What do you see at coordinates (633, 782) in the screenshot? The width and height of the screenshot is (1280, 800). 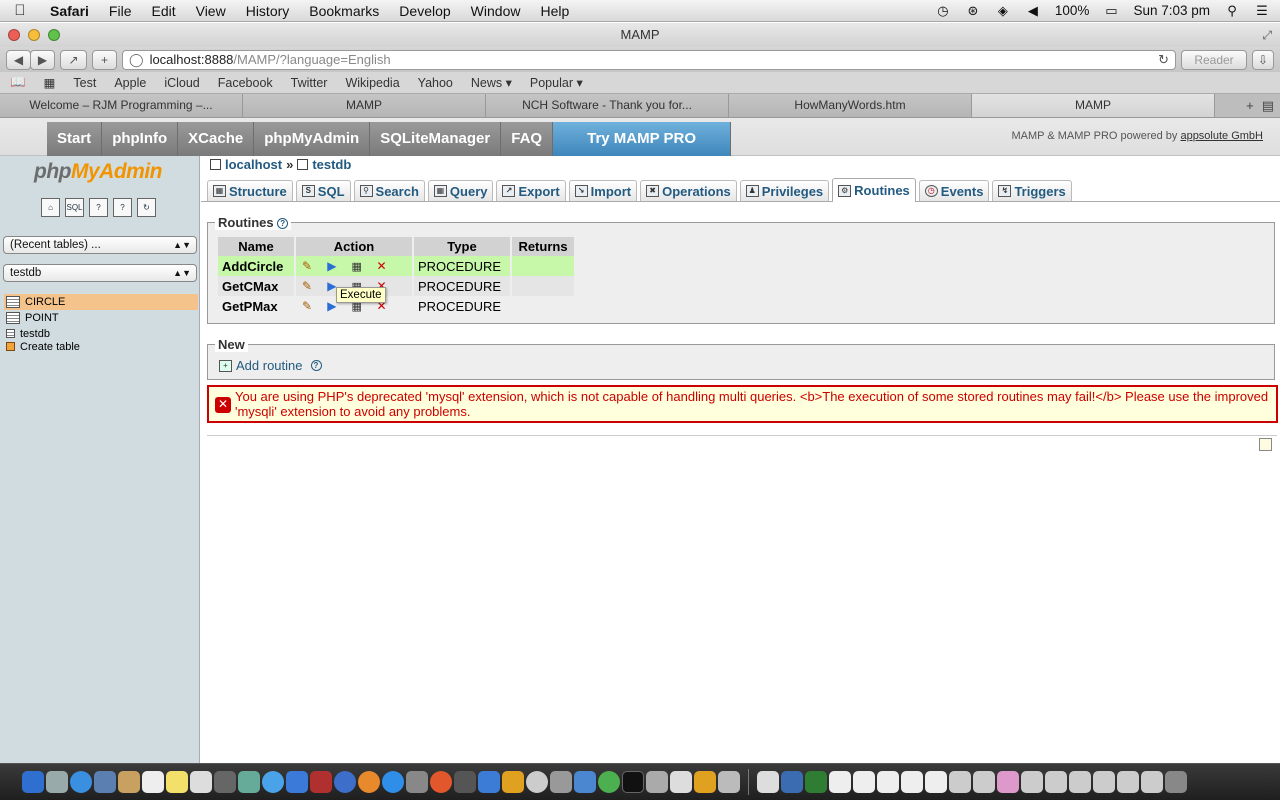 I see `terminal-icon` at bounding box center [633, 782].